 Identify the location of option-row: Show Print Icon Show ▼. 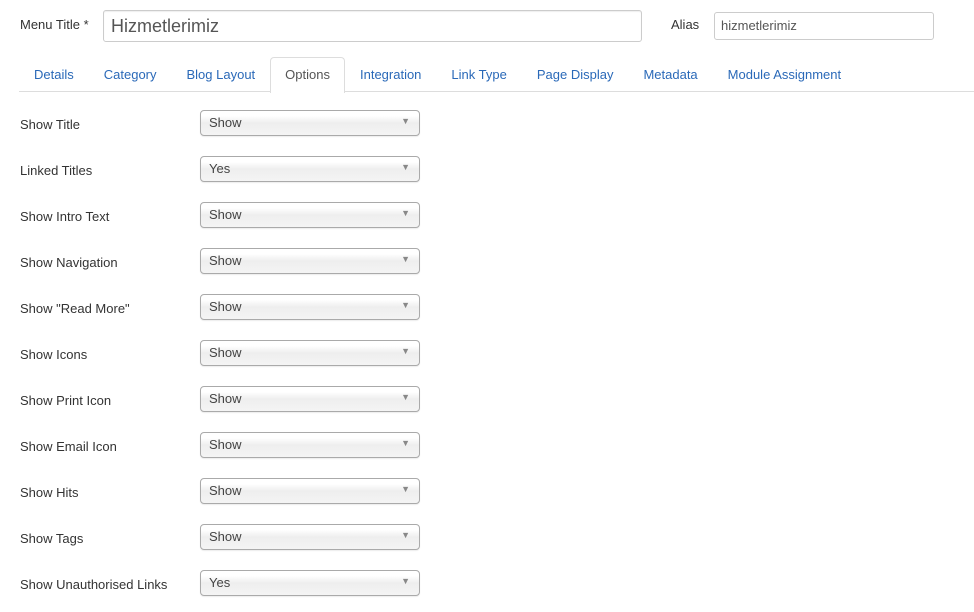
(230, 399).